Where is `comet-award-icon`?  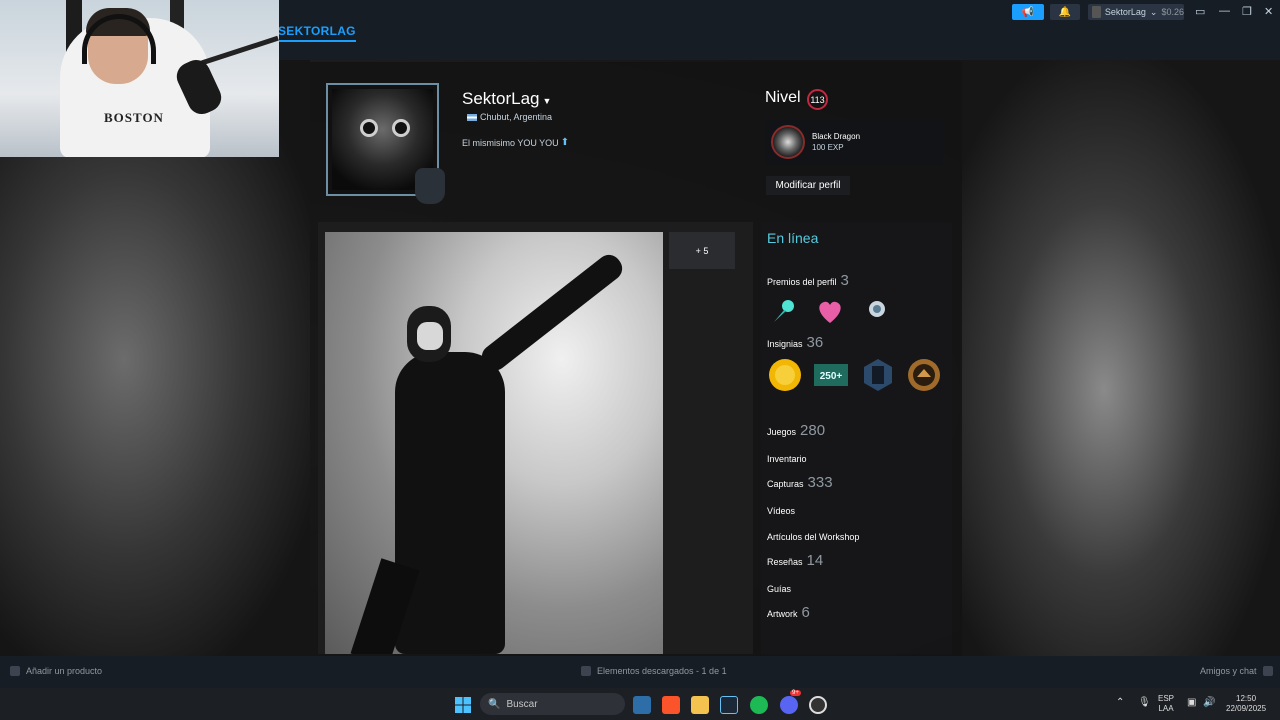 comet-award-icon is located at coordinates (784, 311).